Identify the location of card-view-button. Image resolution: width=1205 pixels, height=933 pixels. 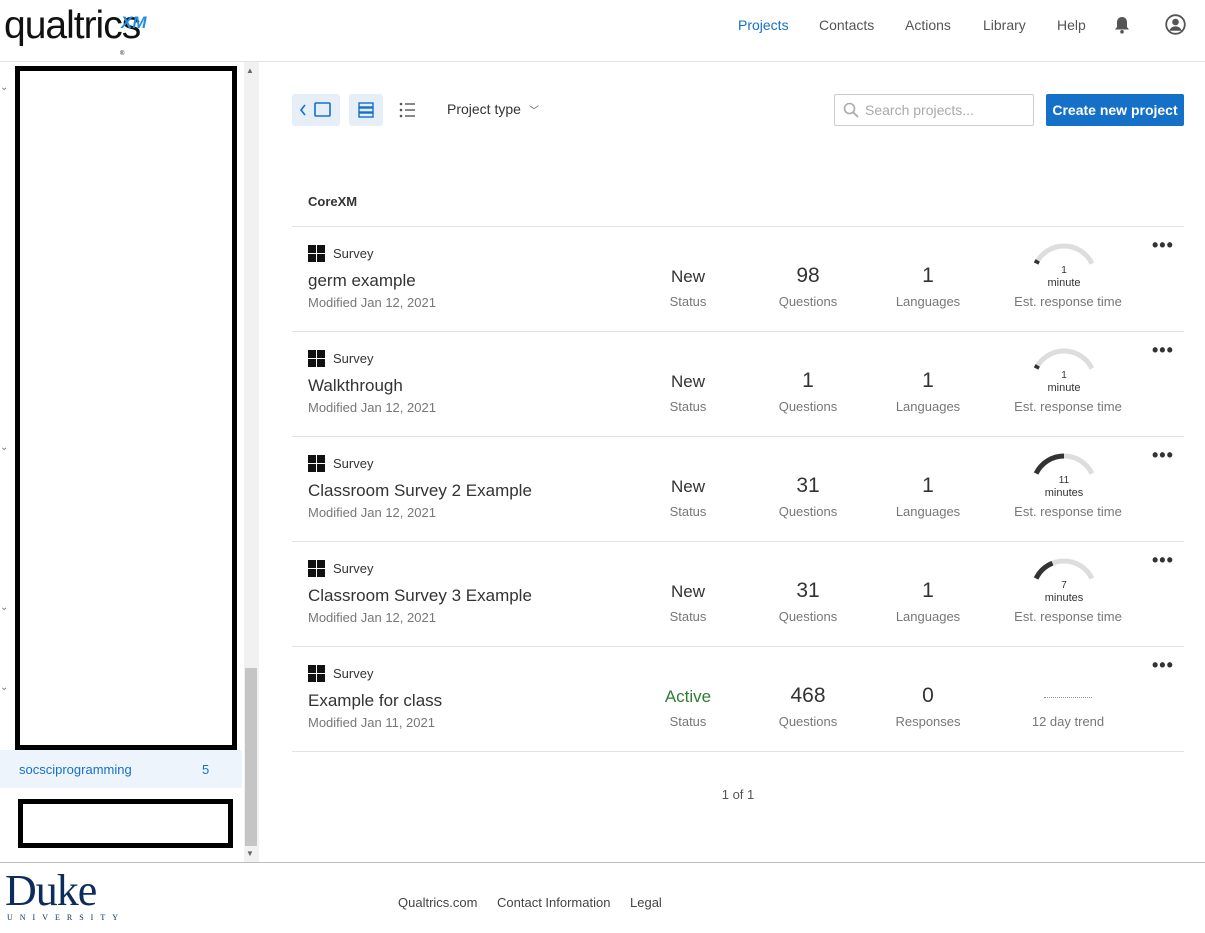
(366, 110).